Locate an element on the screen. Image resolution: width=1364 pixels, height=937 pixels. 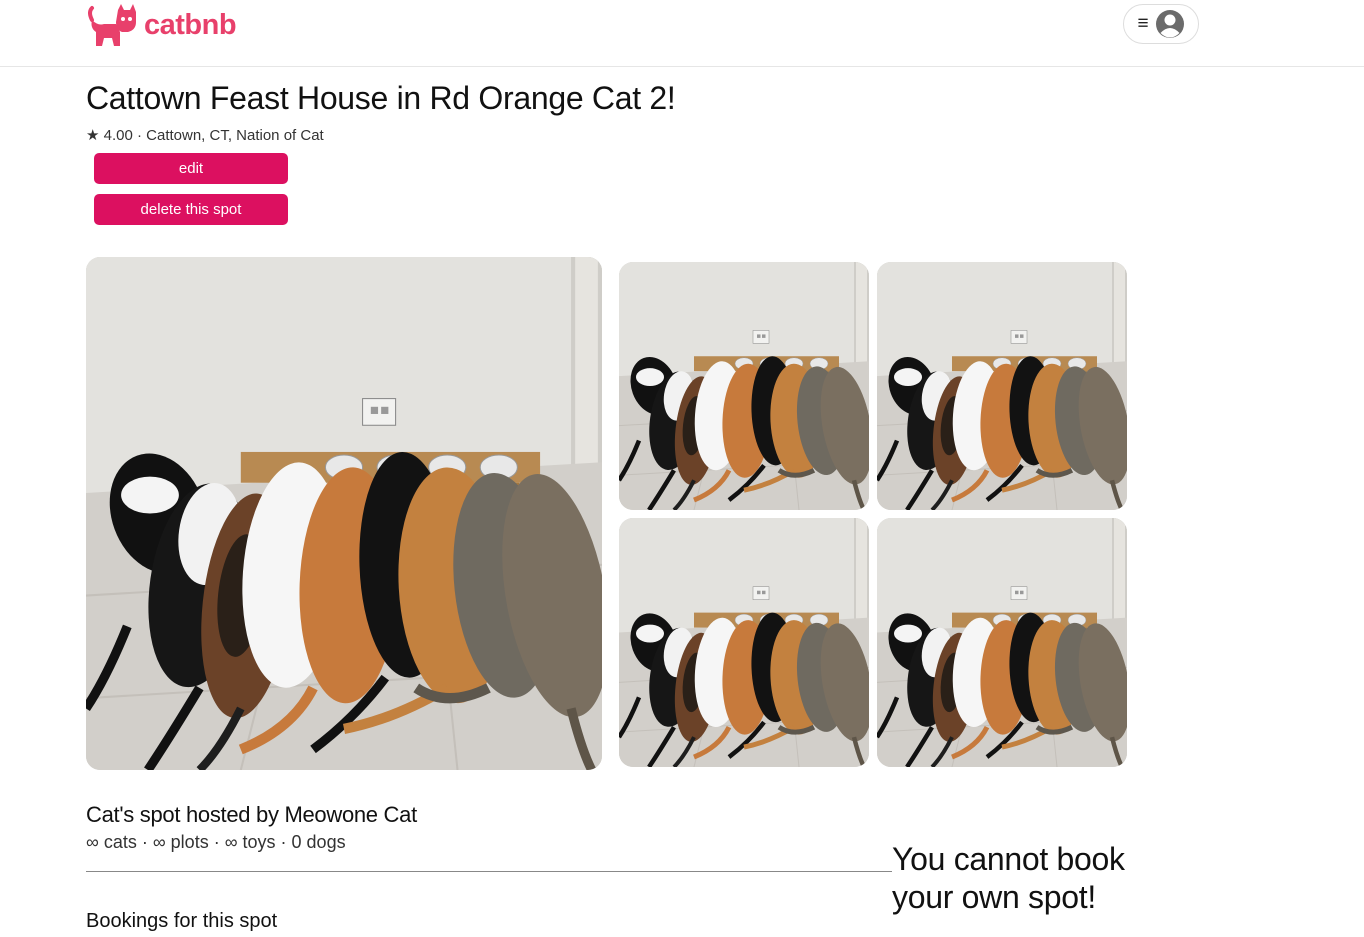
booking-panel-message: You cannot book your own spot! is located at coordinates (1008, 878).